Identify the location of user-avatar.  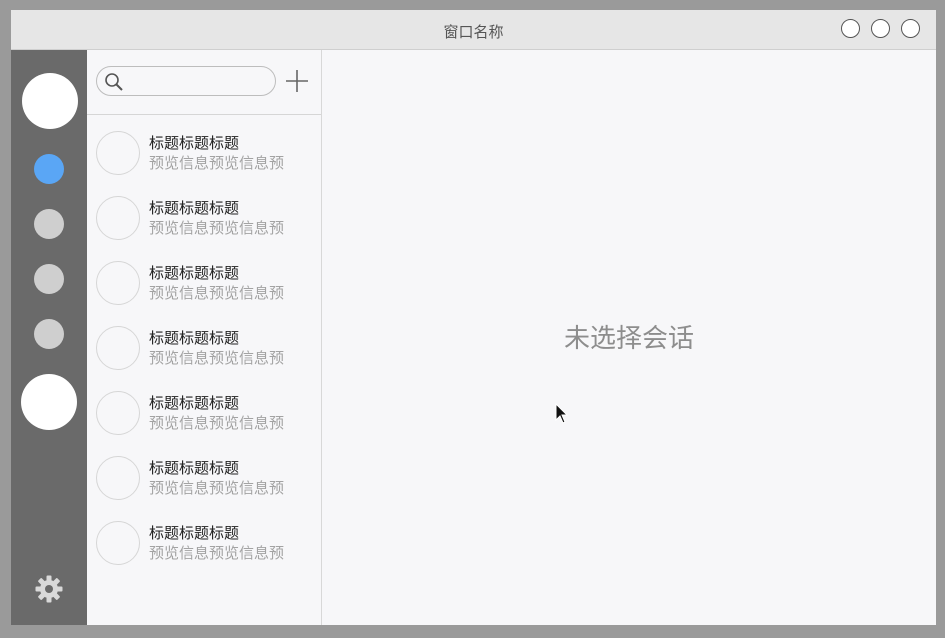
(50, 101).